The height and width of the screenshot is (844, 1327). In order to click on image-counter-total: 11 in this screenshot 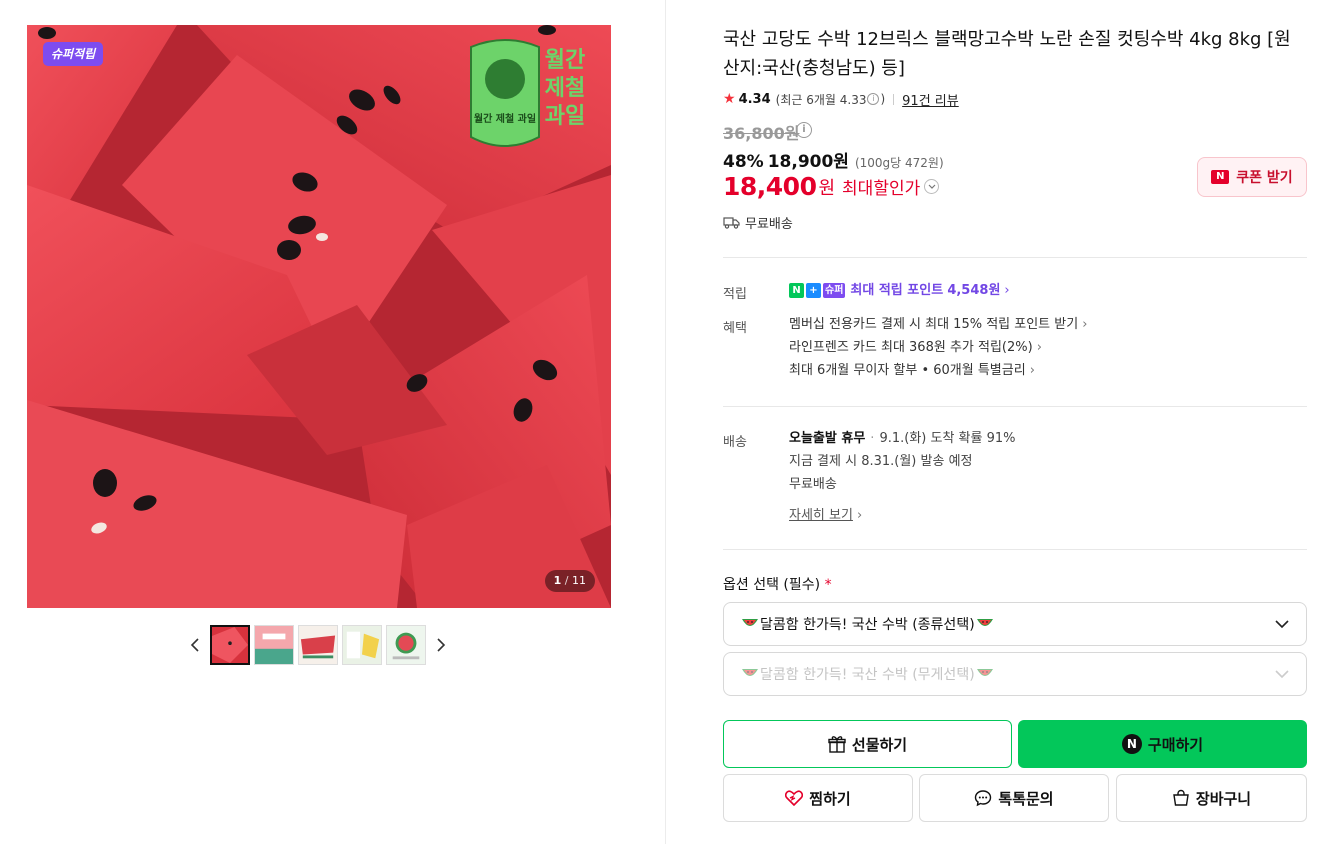, I will do `click(579, 580)`.